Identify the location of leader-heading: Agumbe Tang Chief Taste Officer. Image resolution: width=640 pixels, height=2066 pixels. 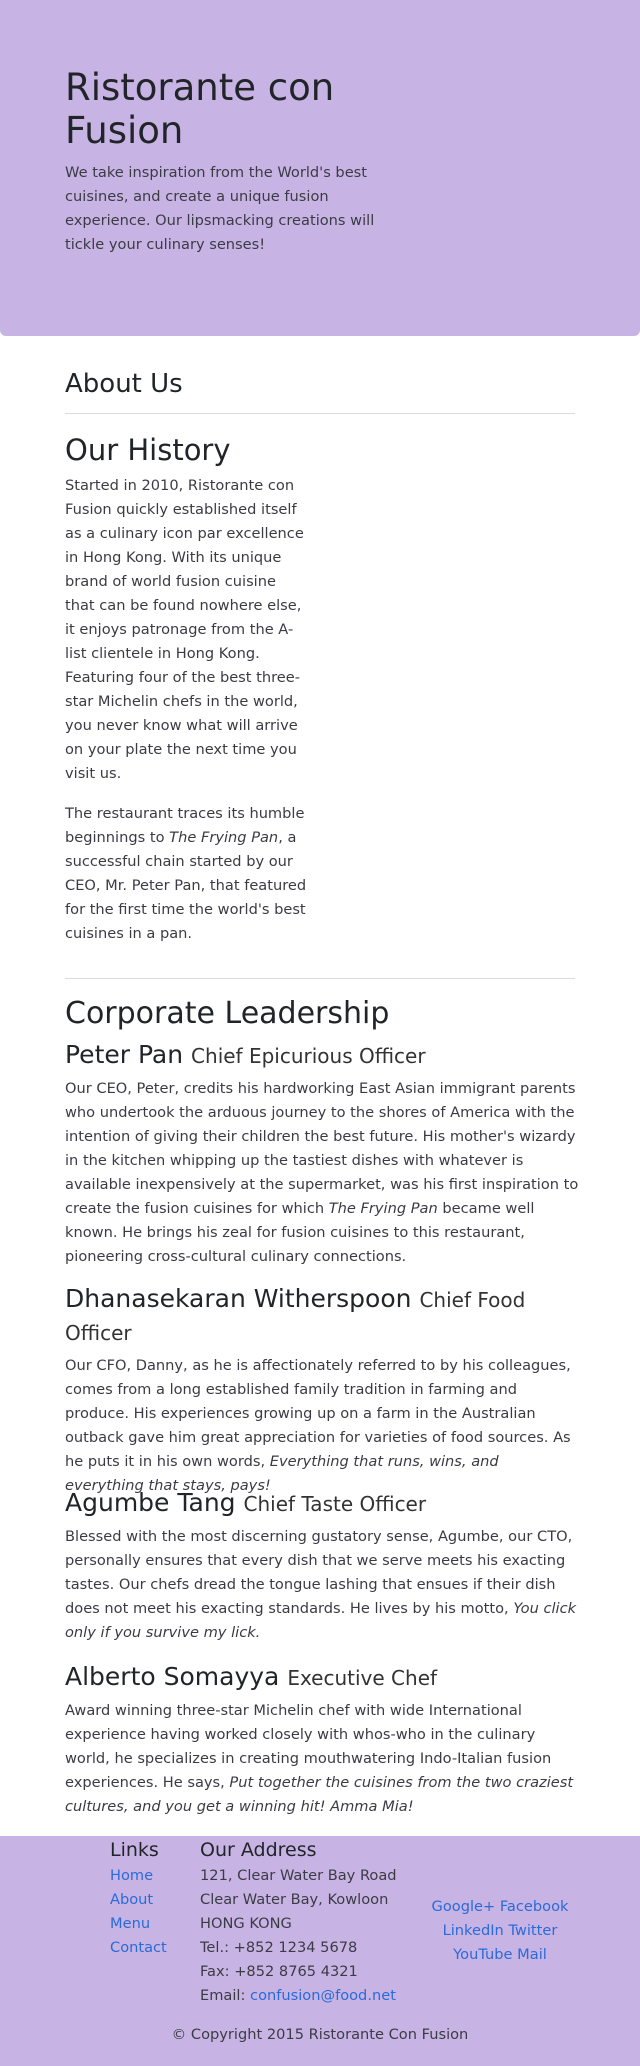
(322, 1503).